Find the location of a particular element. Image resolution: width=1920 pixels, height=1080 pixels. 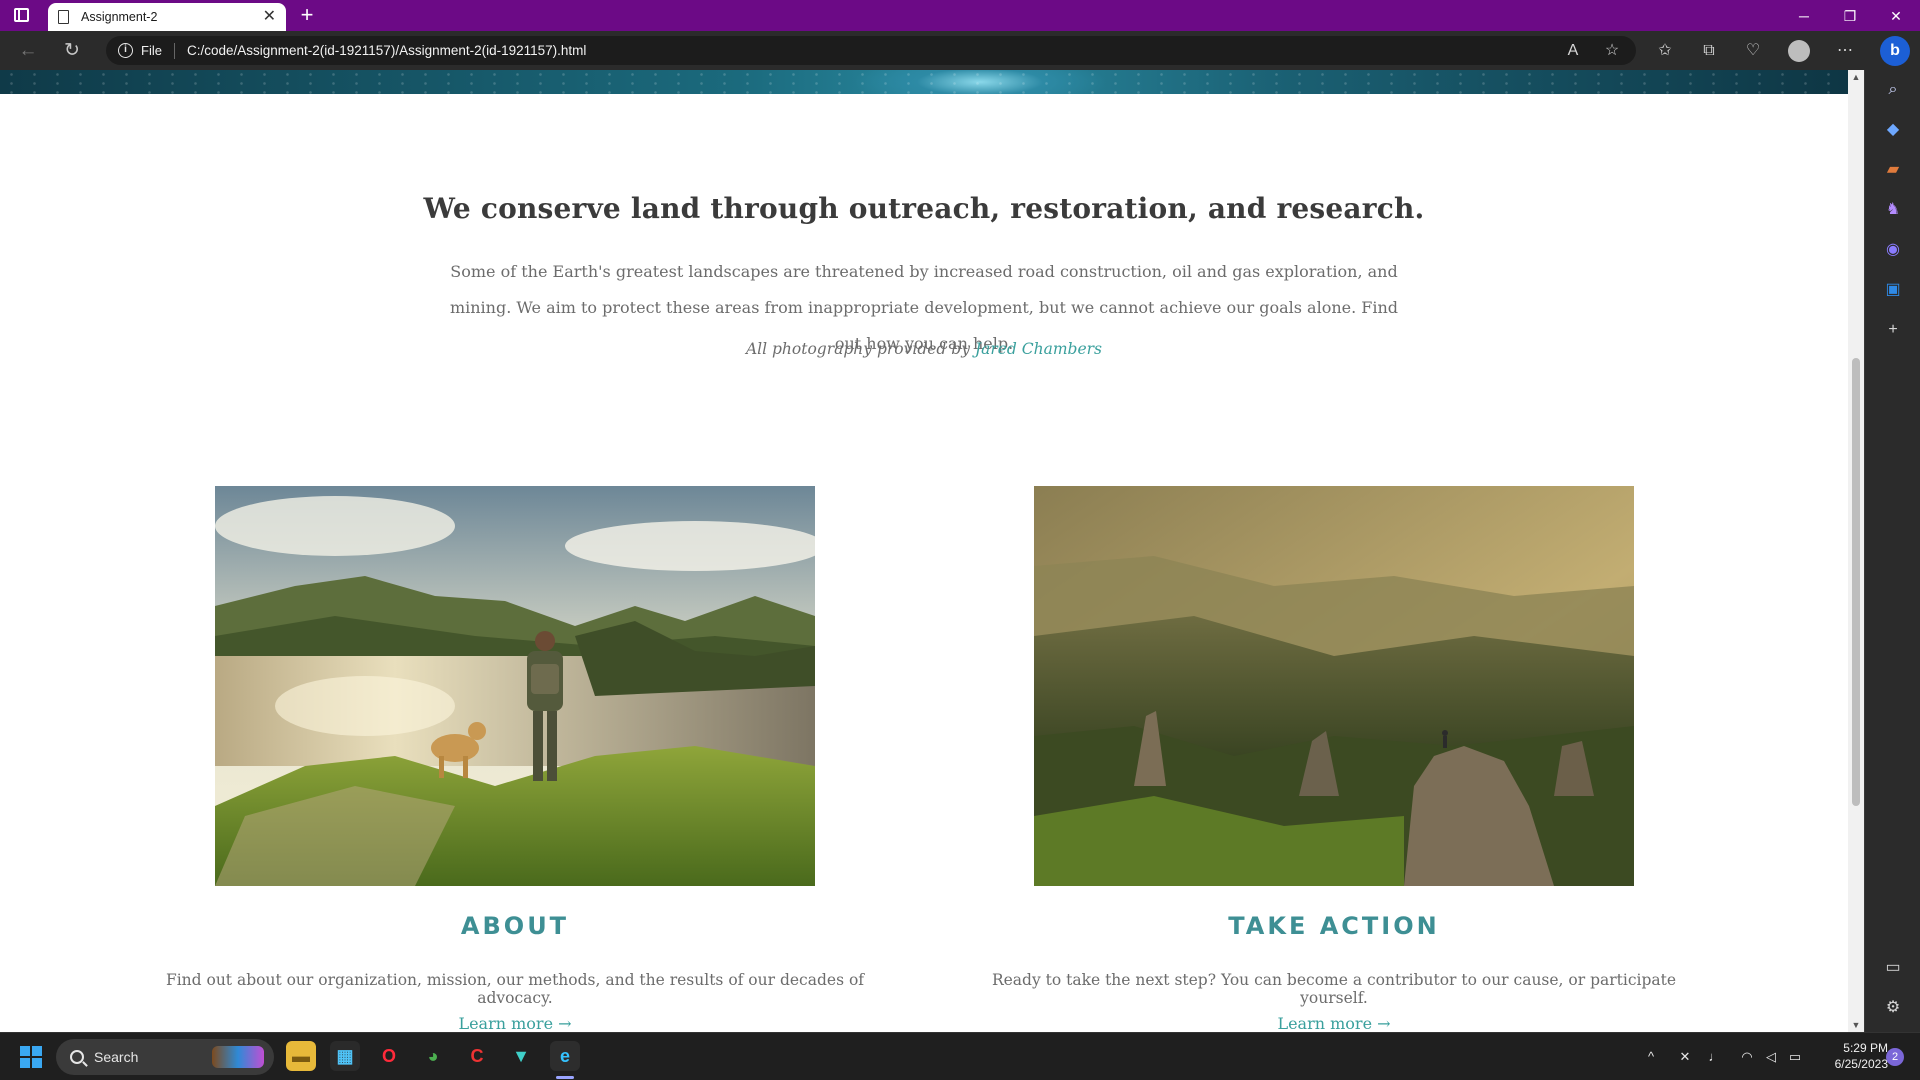

notification-badge: 2 is located at coordinates (1895, 1057).